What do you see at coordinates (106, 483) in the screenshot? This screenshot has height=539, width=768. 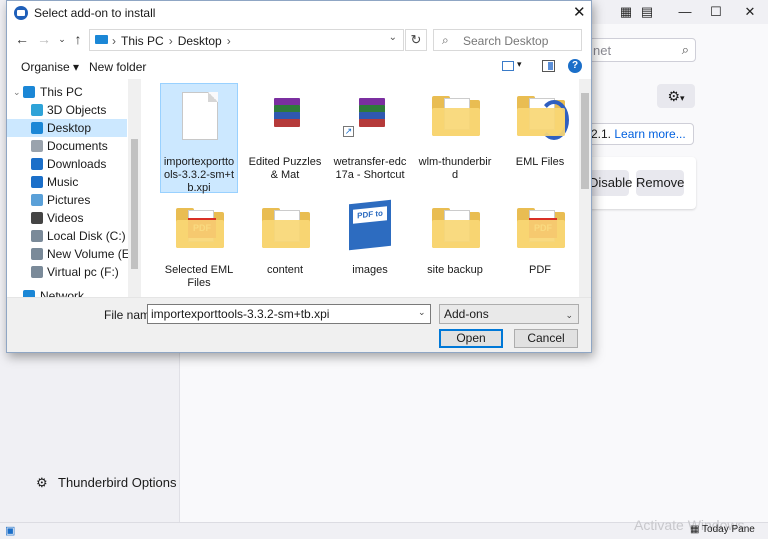 I see `thunderbird-options-link: ⚙ Thunderbird Options` at bounding box center [106, 483].